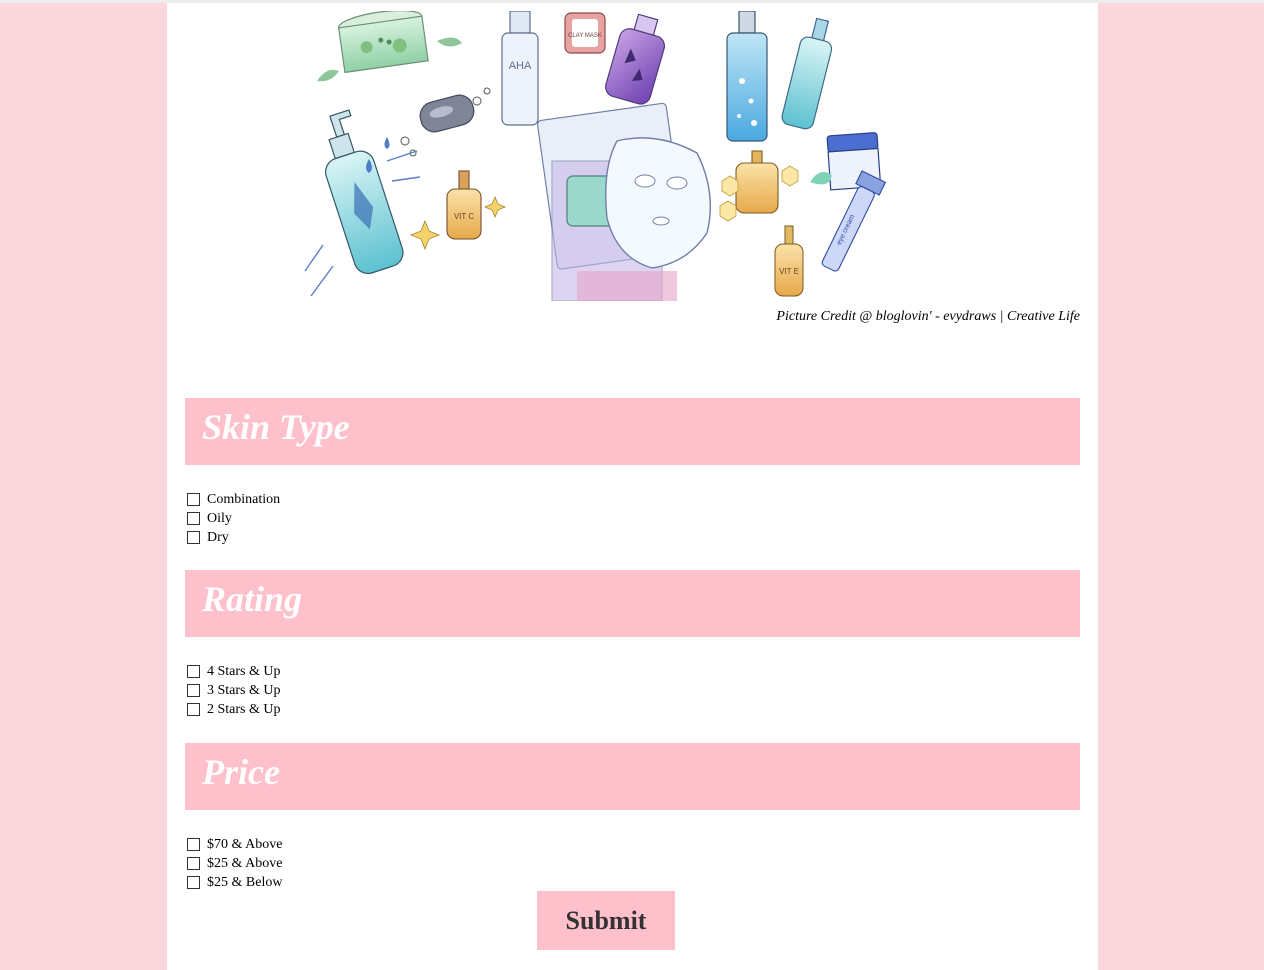 This screenshot has width=1264, height=970. Describe the element at coordinates (886, 316) in the screenshot. I see `credit-link-evydraws: Picture Credit @ bloglovin' - evydraws` at that location.